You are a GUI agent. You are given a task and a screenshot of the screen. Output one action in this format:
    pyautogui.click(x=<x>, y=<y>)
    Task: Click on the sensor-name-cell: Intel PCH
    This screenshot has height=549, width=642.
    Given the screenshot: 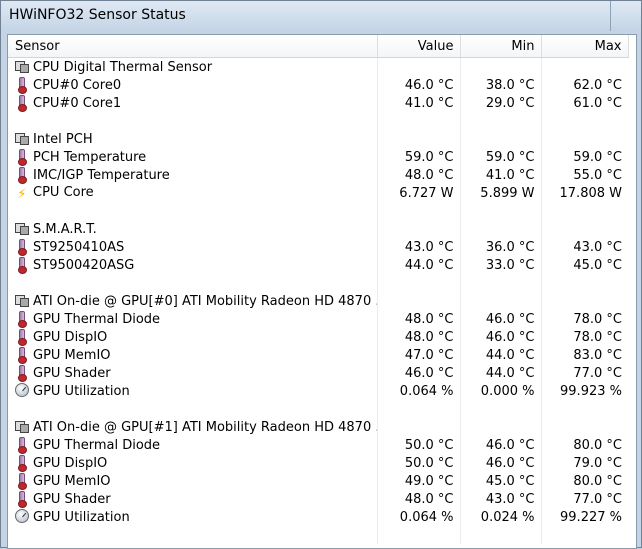 What is the action you would take?
    pyautogui.click(x=193, y=139)
    